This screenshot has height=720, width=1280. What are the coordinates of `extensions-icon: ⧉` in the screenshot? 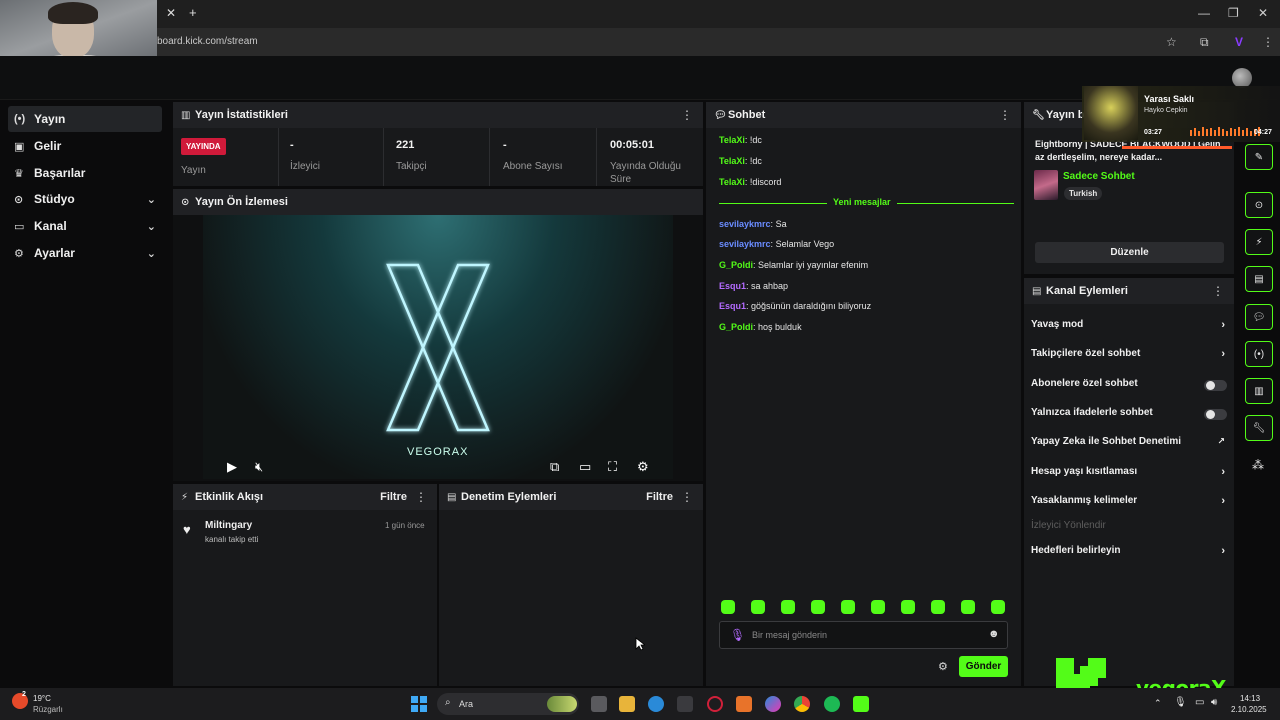 It's located at (1204, 42).